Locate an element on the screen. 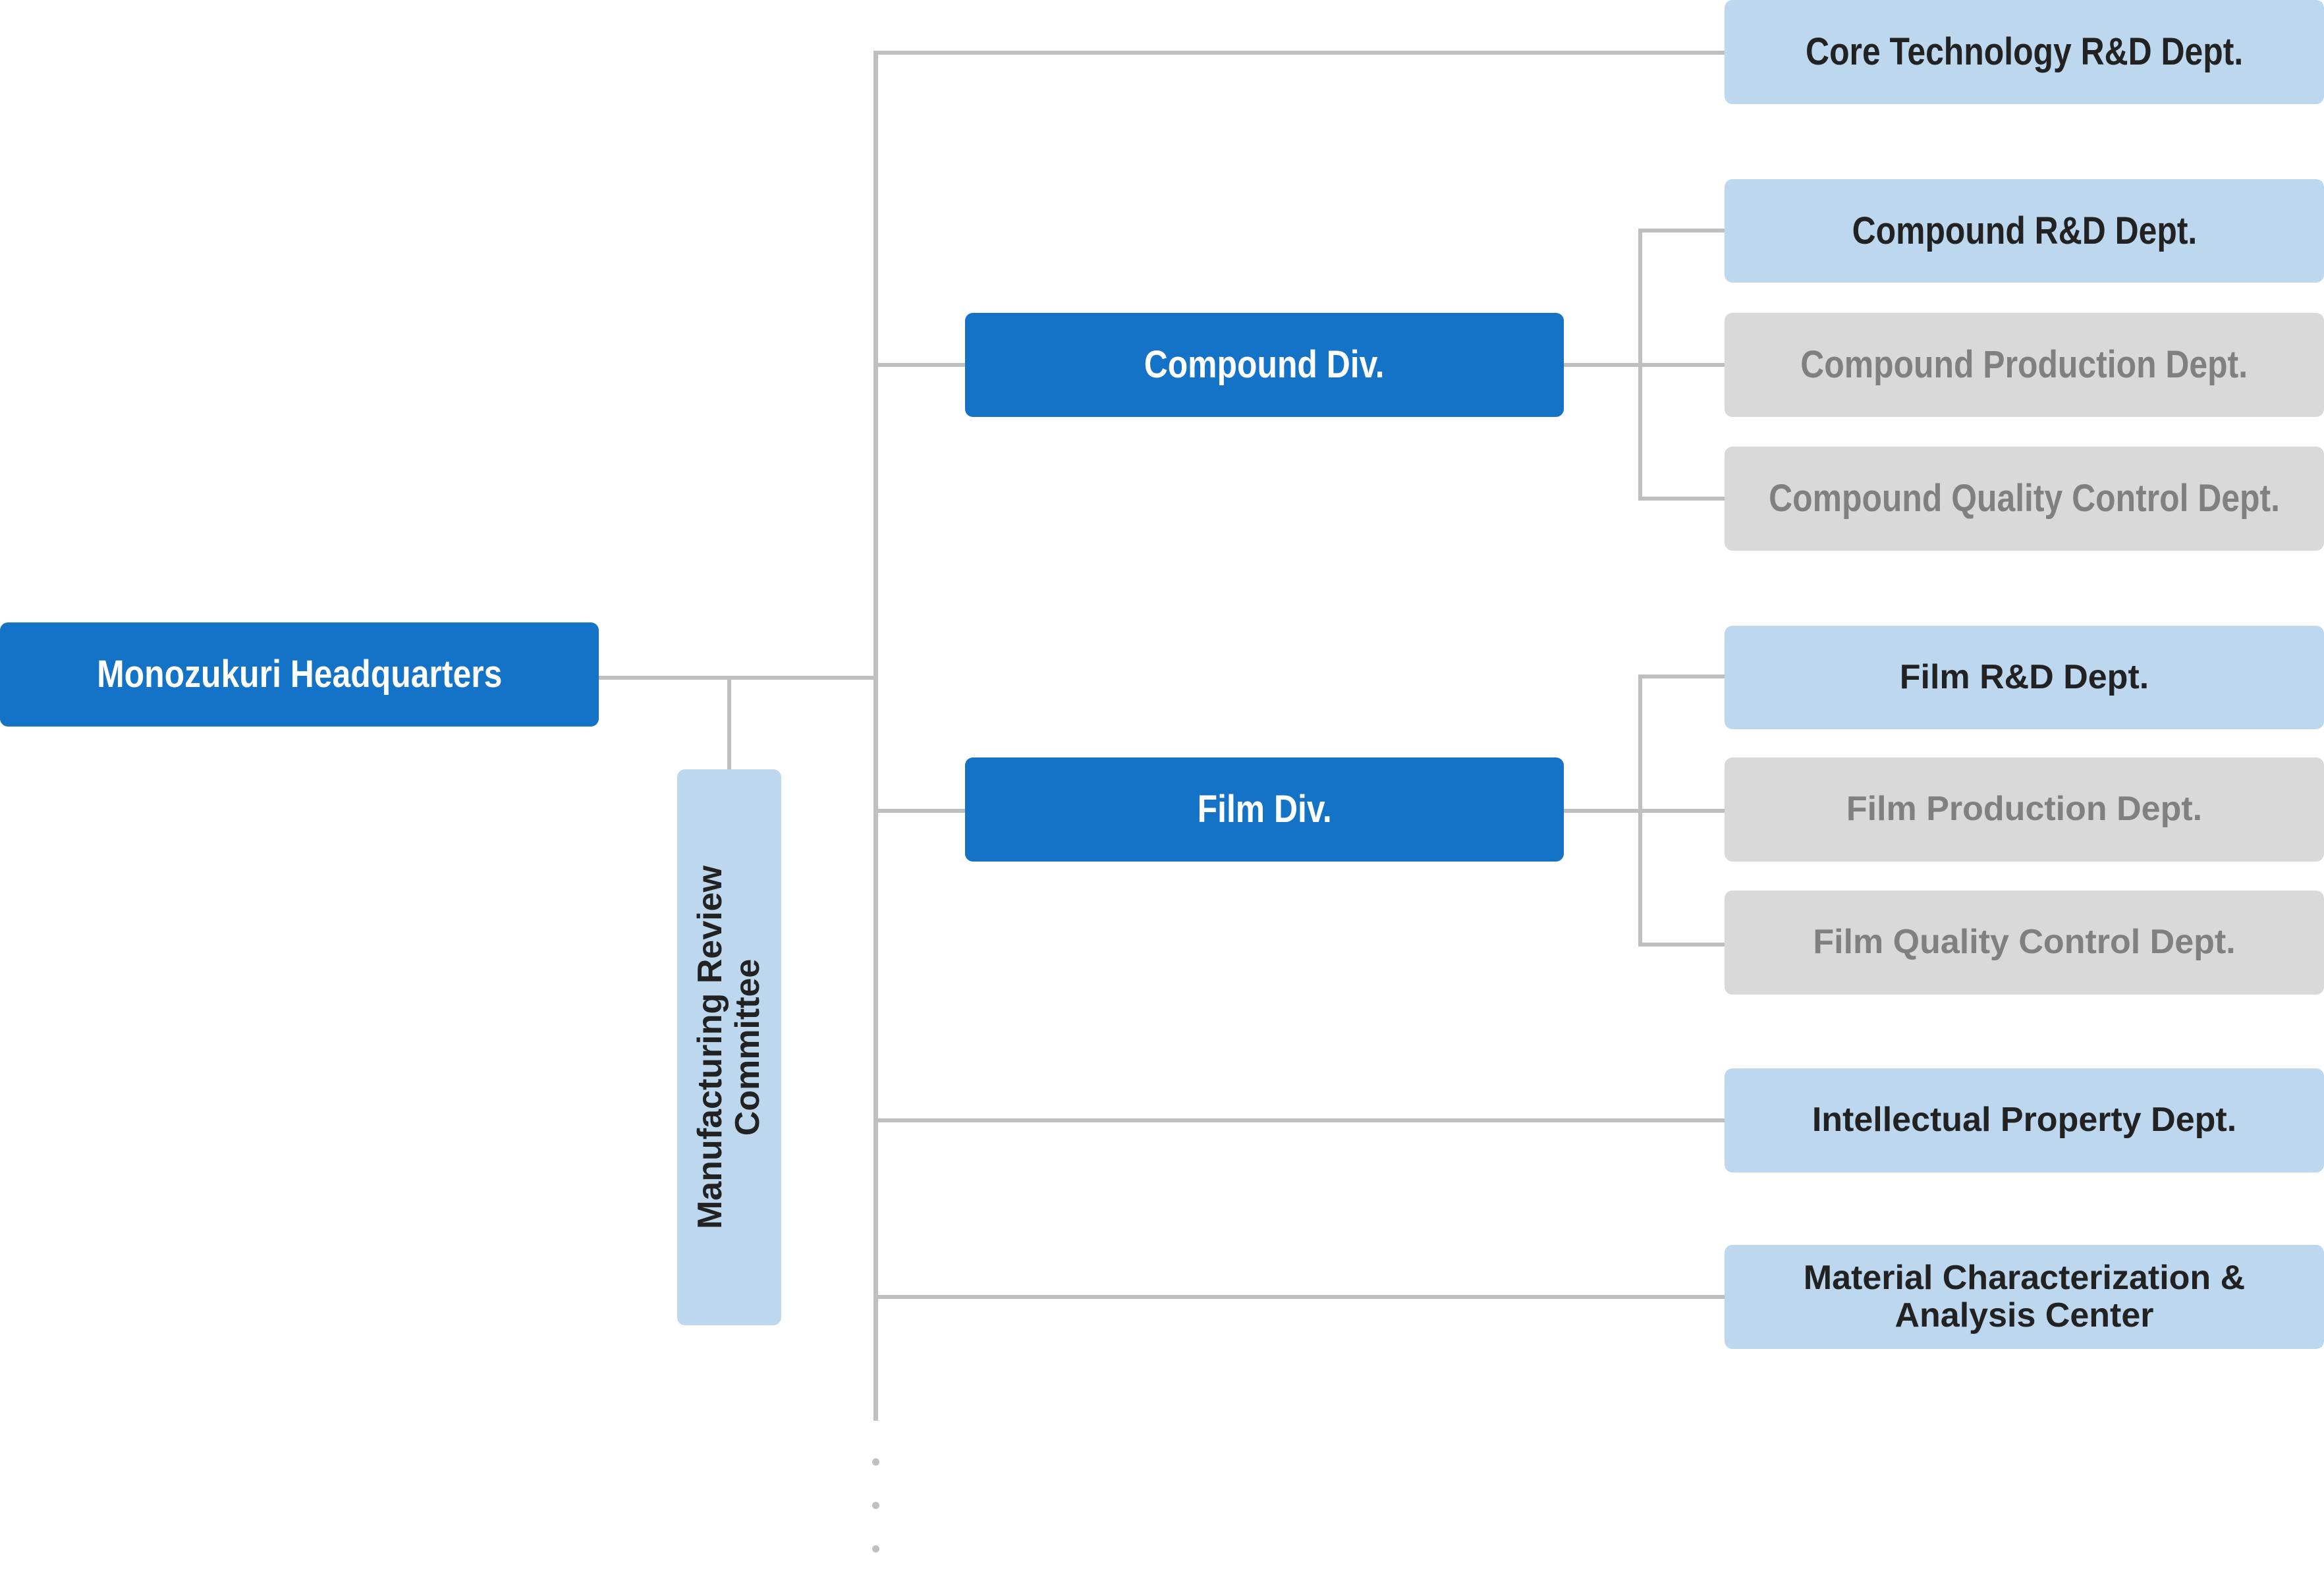 This screenshot has height=1594, width=2324. node-compound-production-dept: Compound Production Dept. is located at coordinates (2024, 365).